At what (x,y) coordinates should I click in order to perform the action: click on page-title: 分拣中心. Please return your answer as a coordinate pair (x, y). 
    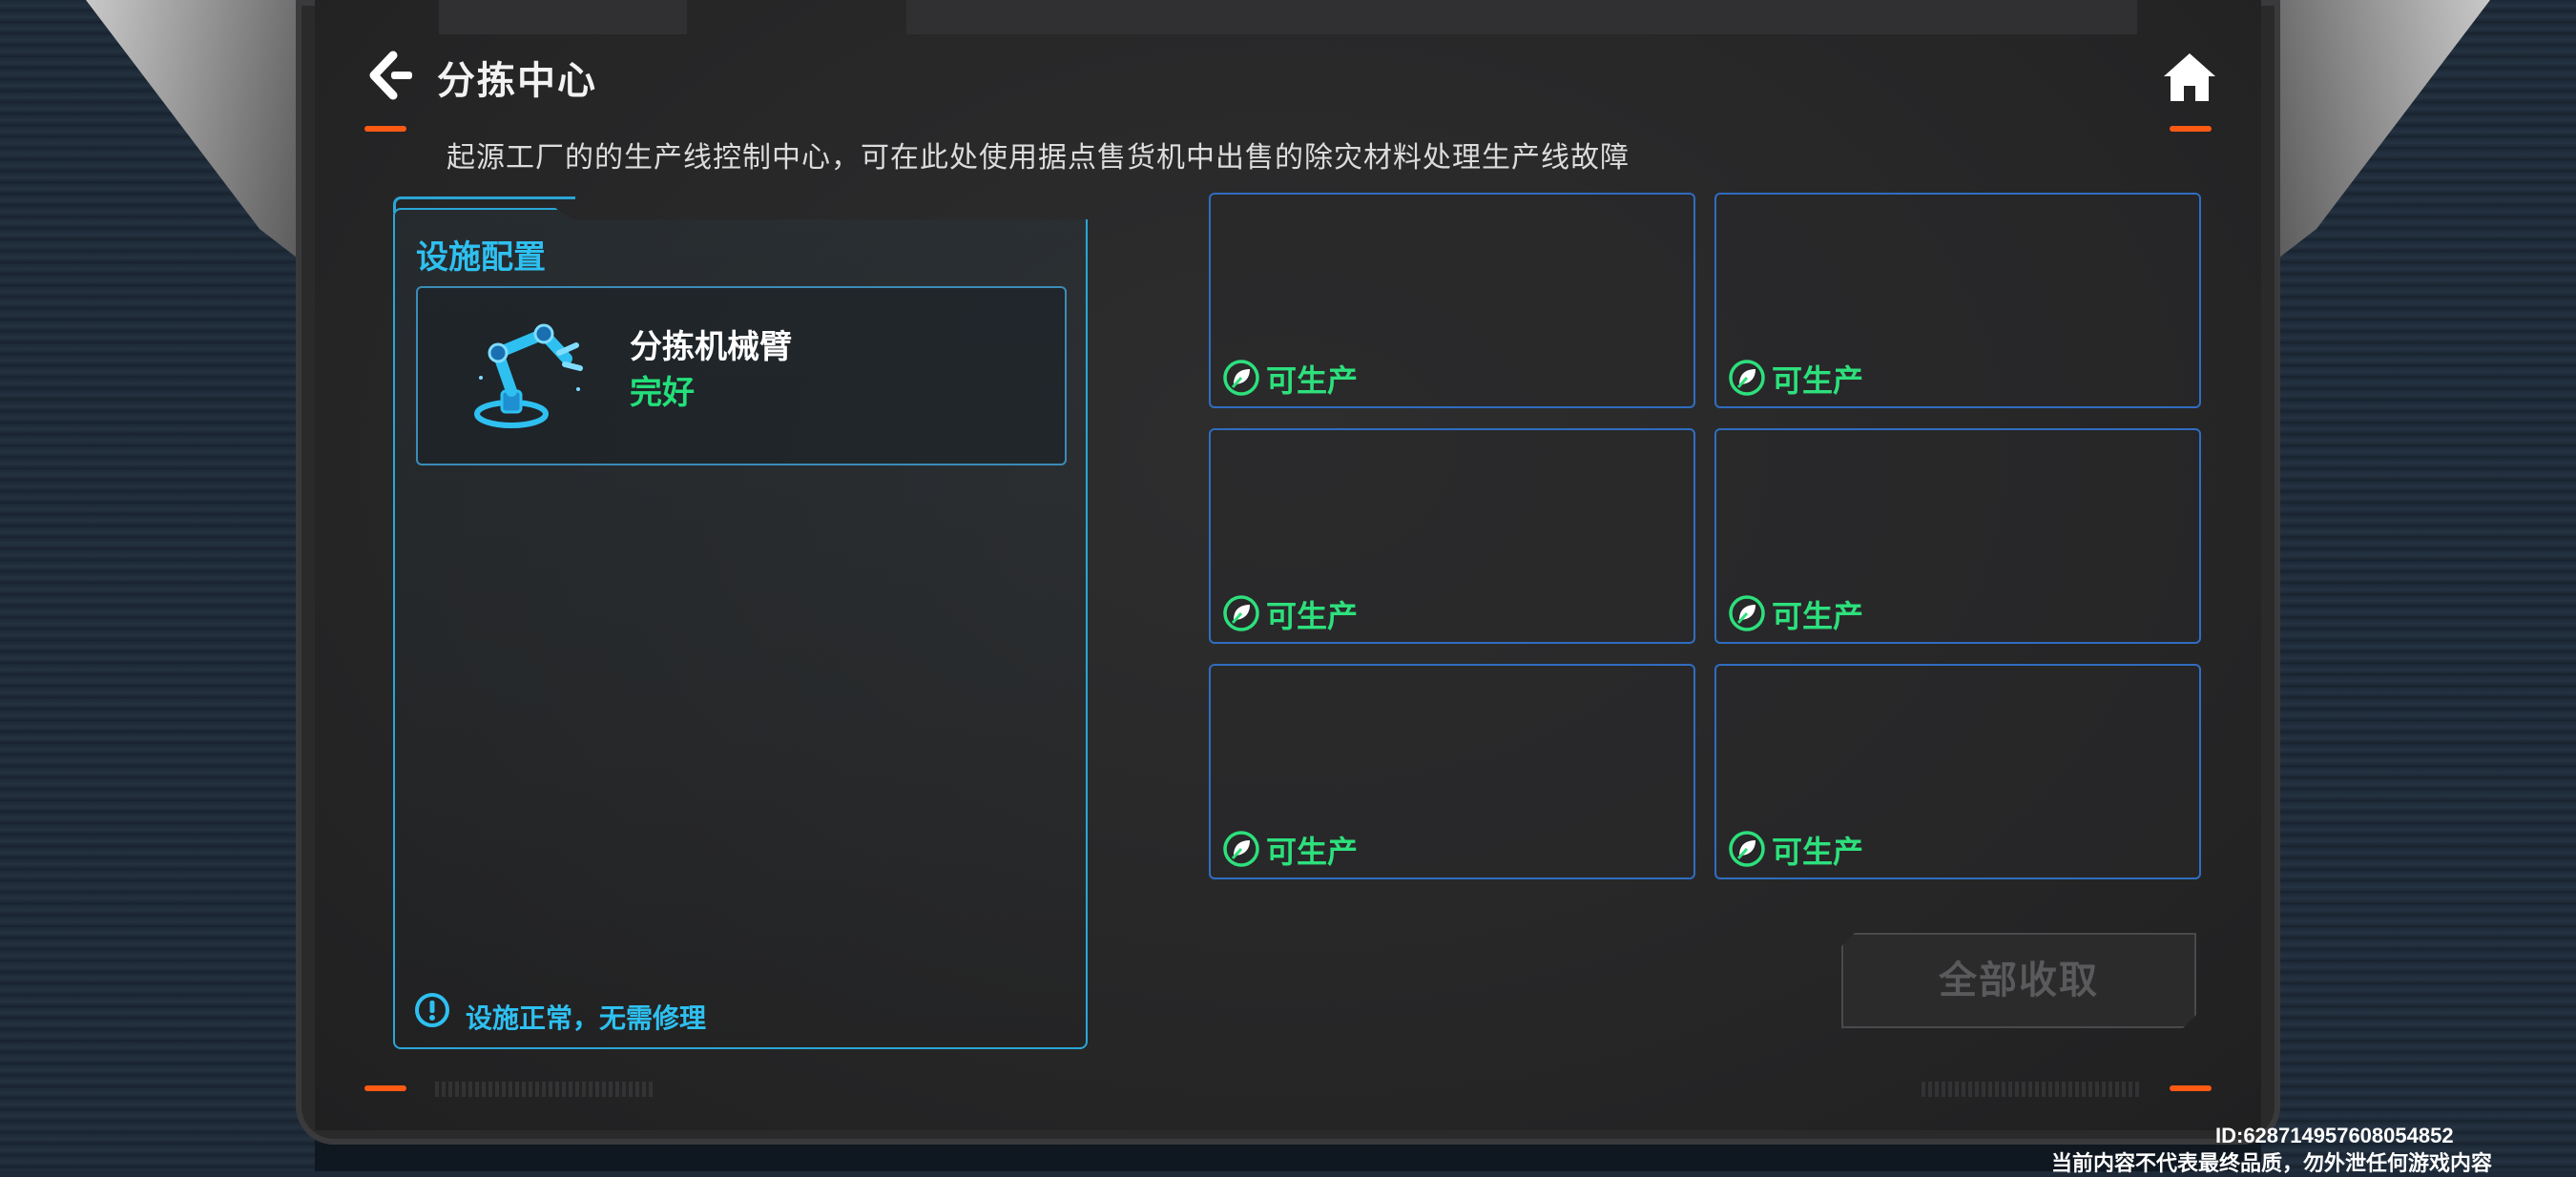
    Looking at the image, I should click on (517, 81).